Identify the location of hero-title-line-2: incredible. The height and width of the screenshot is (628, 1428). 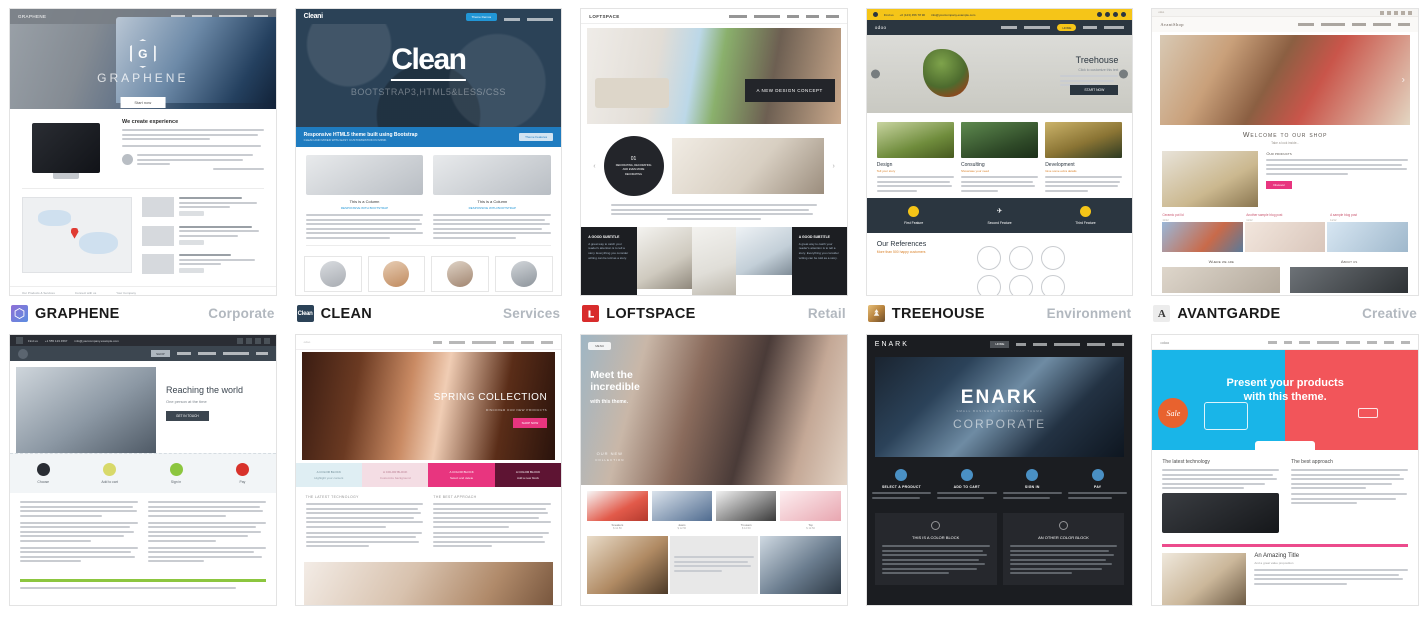
(615, 387).